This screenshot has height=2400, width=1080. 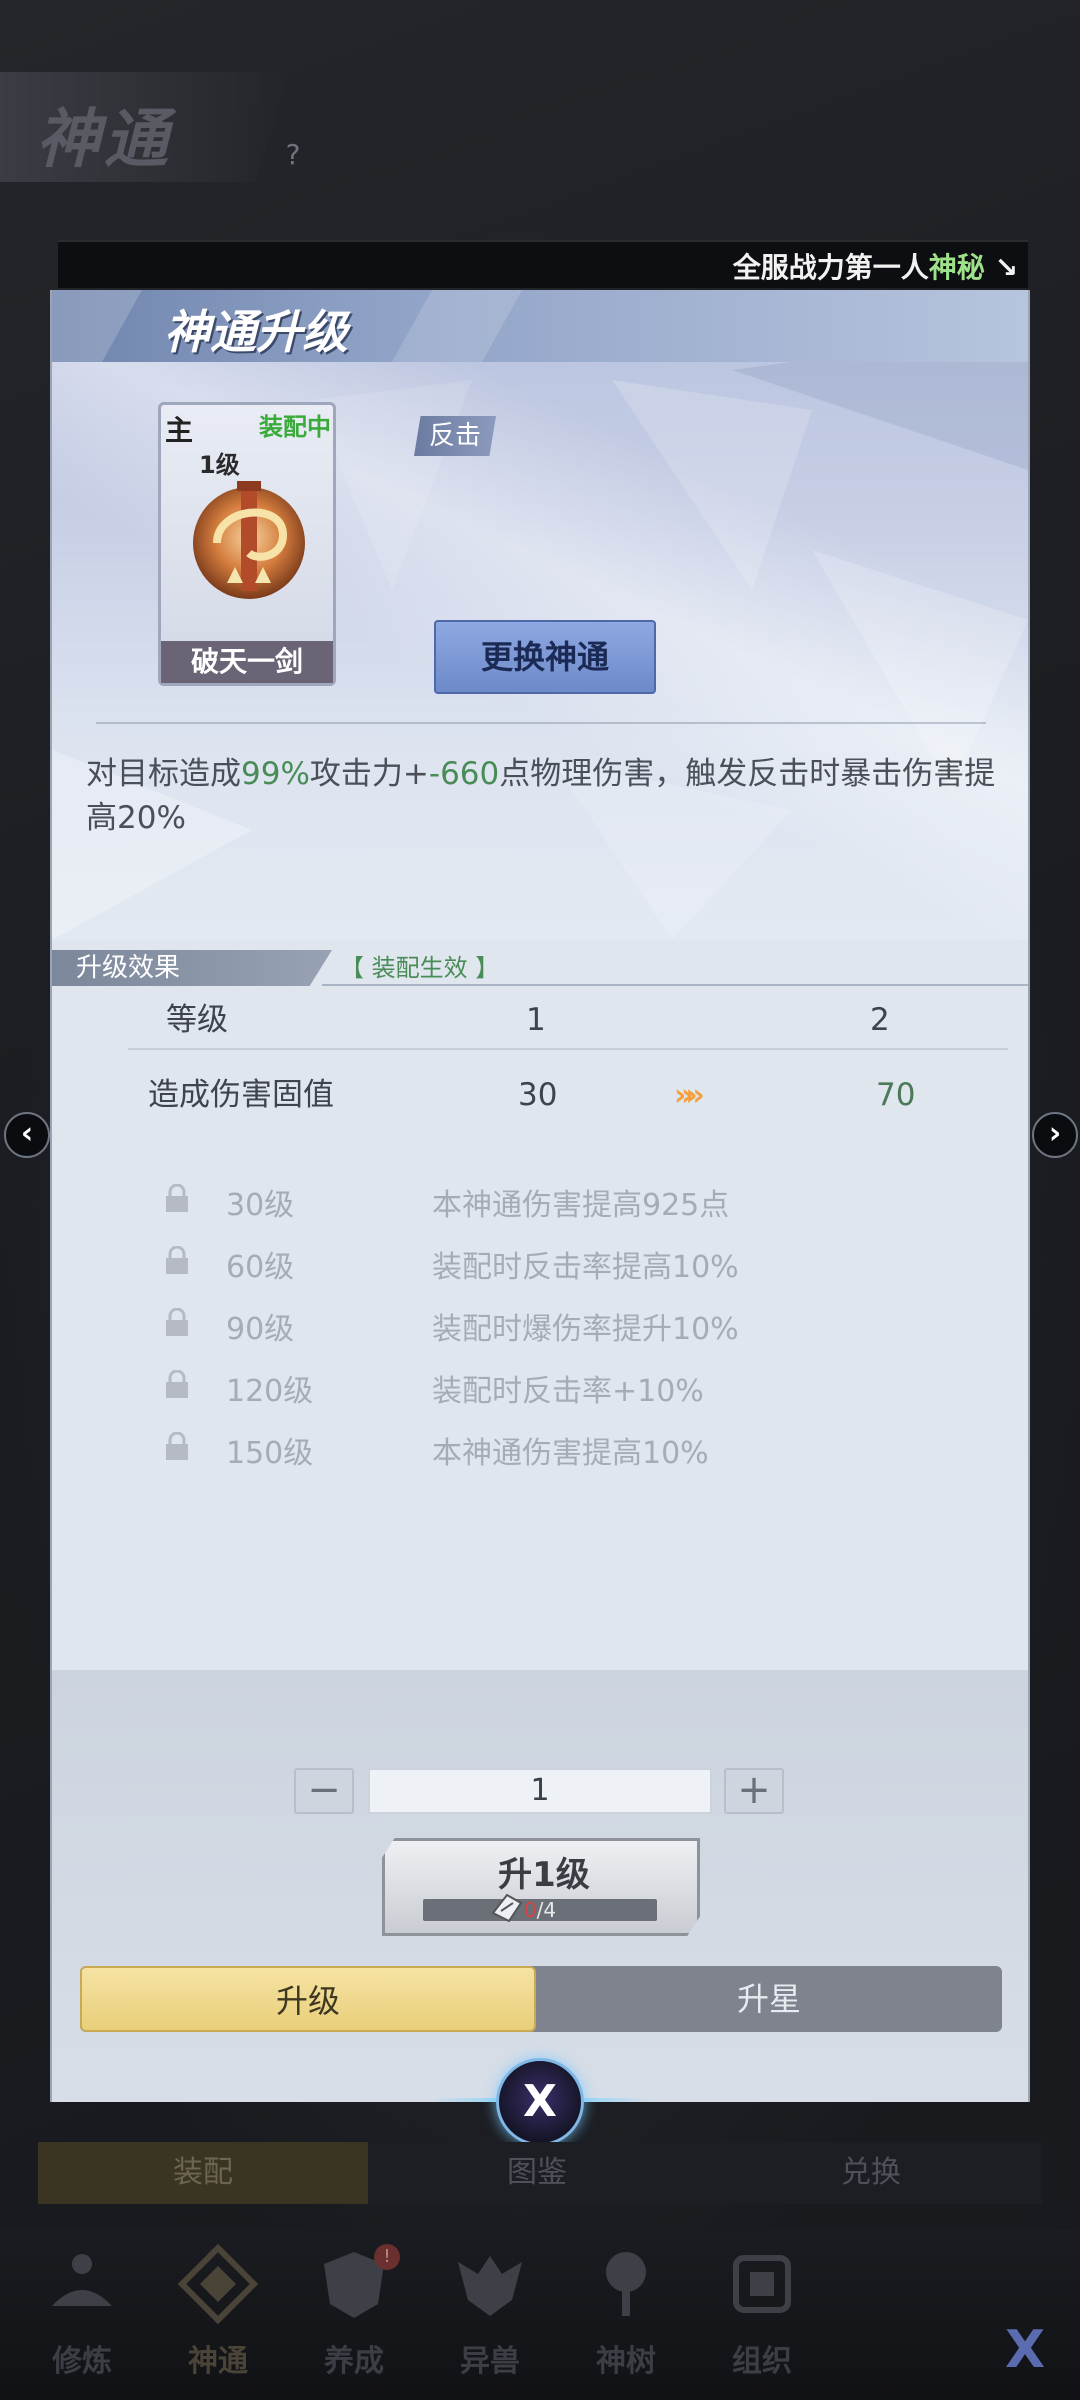 I want to click on table-row: 造成伤害固值 30 »» 70, so click(x=540, y=1095).